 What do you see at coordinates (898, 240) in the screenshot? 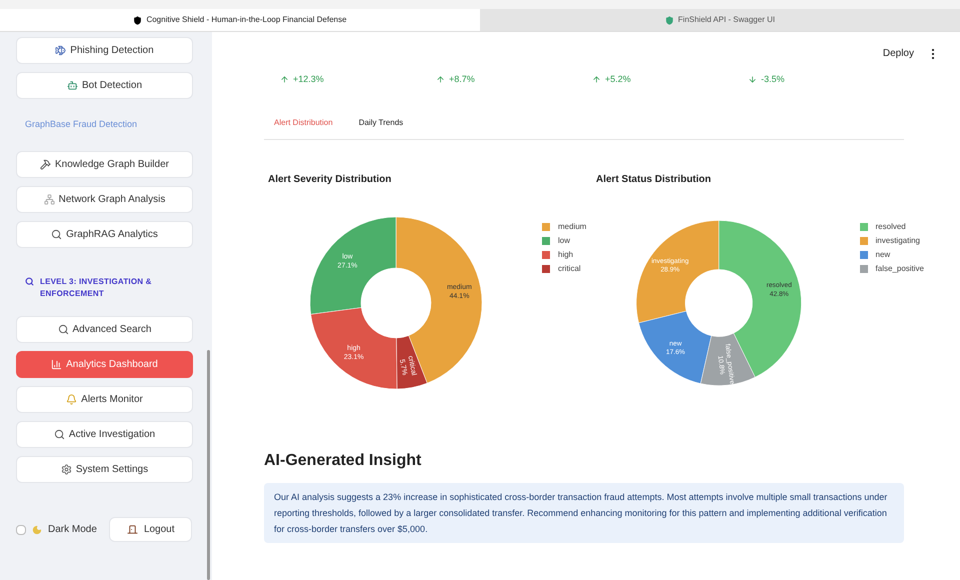
I see `legend-label: investigating` at bounding box center [898, 240].